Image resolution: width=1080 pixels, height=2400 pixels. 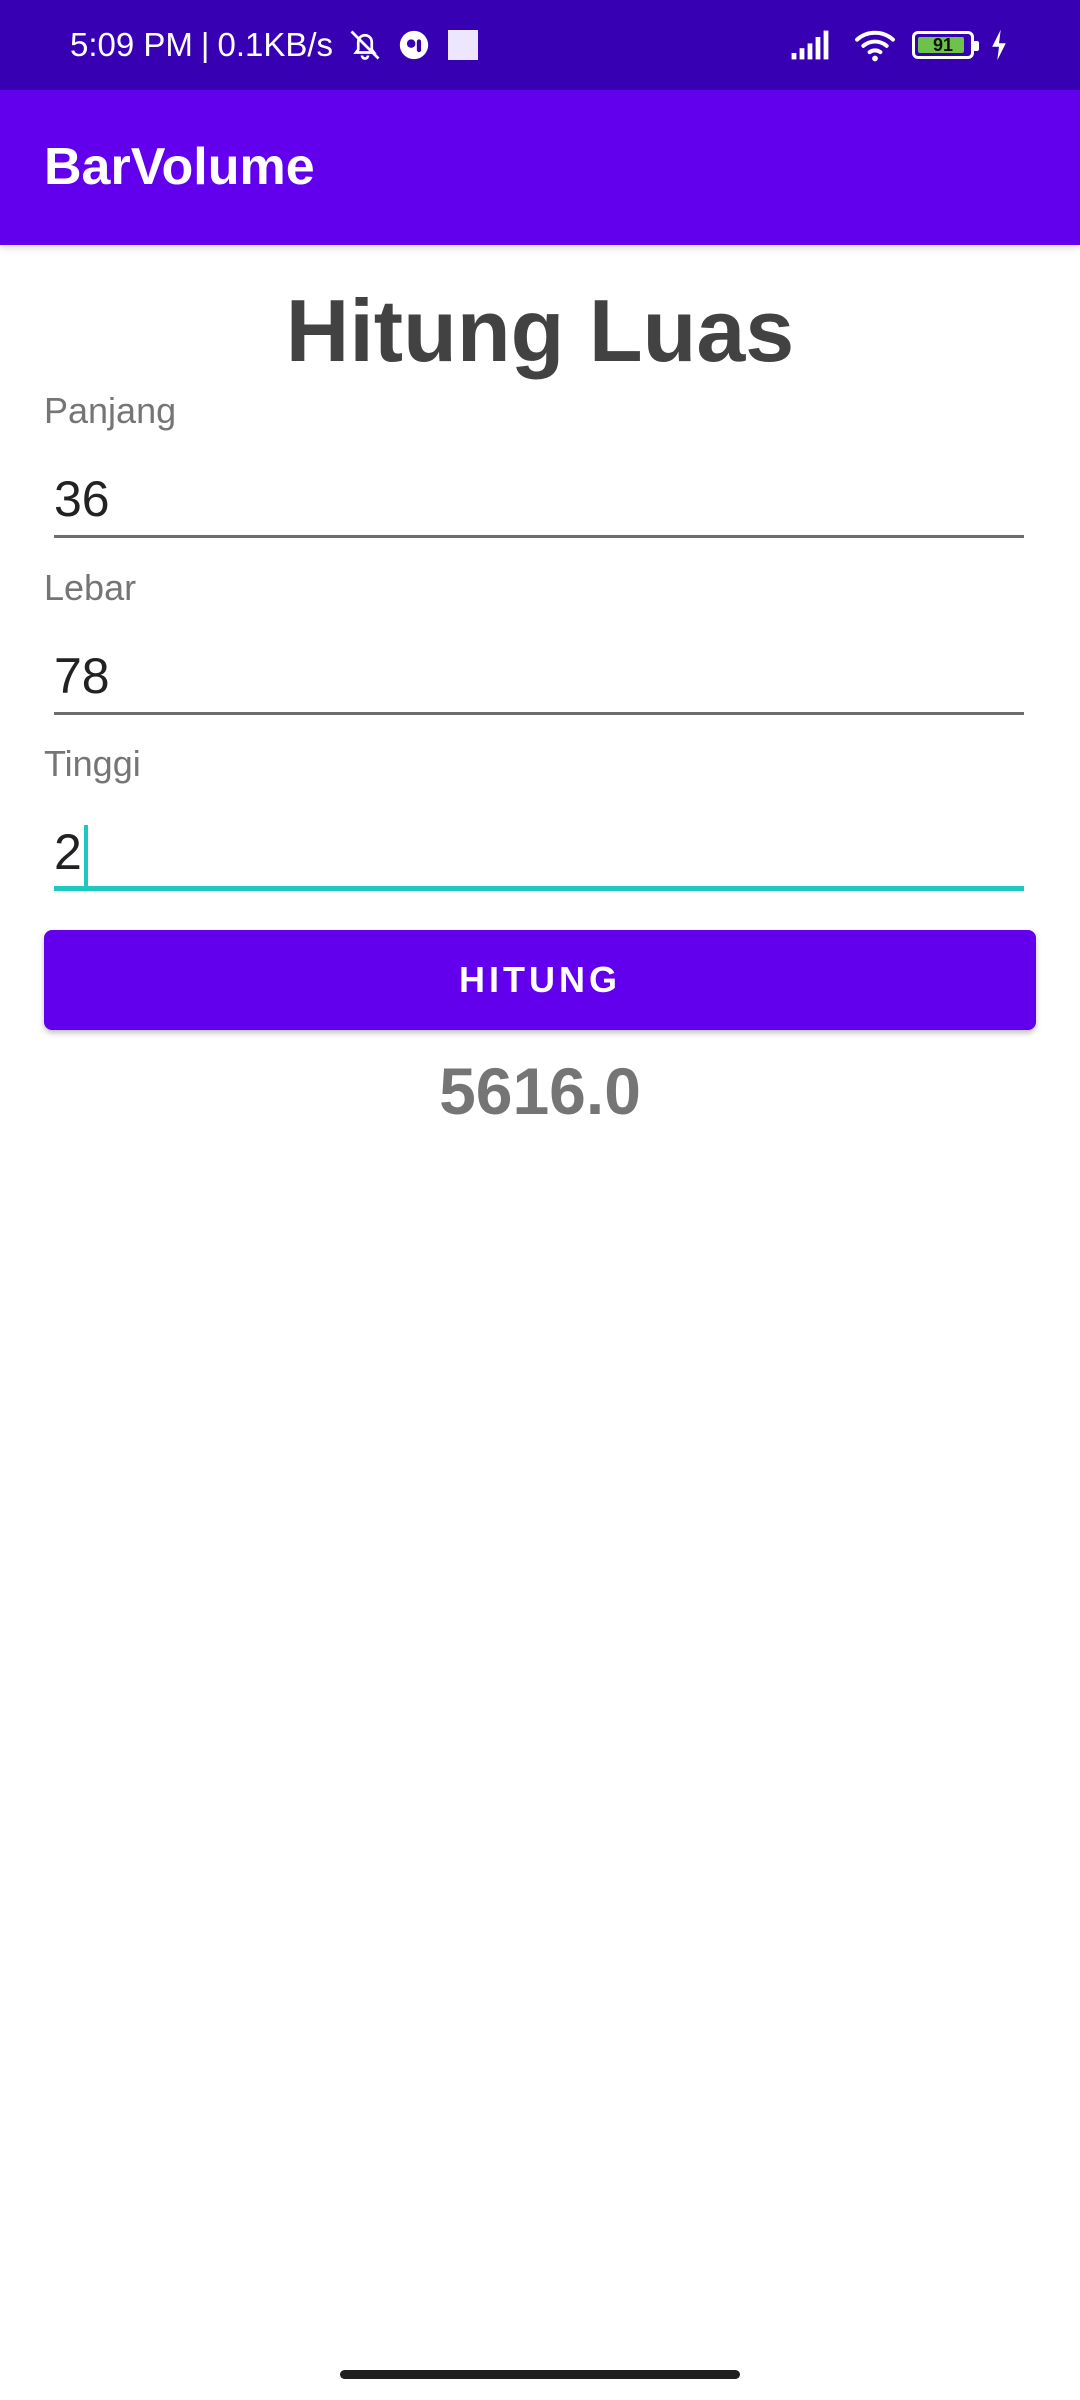 I want to click on text-cursor, so click(x=85, y=855).